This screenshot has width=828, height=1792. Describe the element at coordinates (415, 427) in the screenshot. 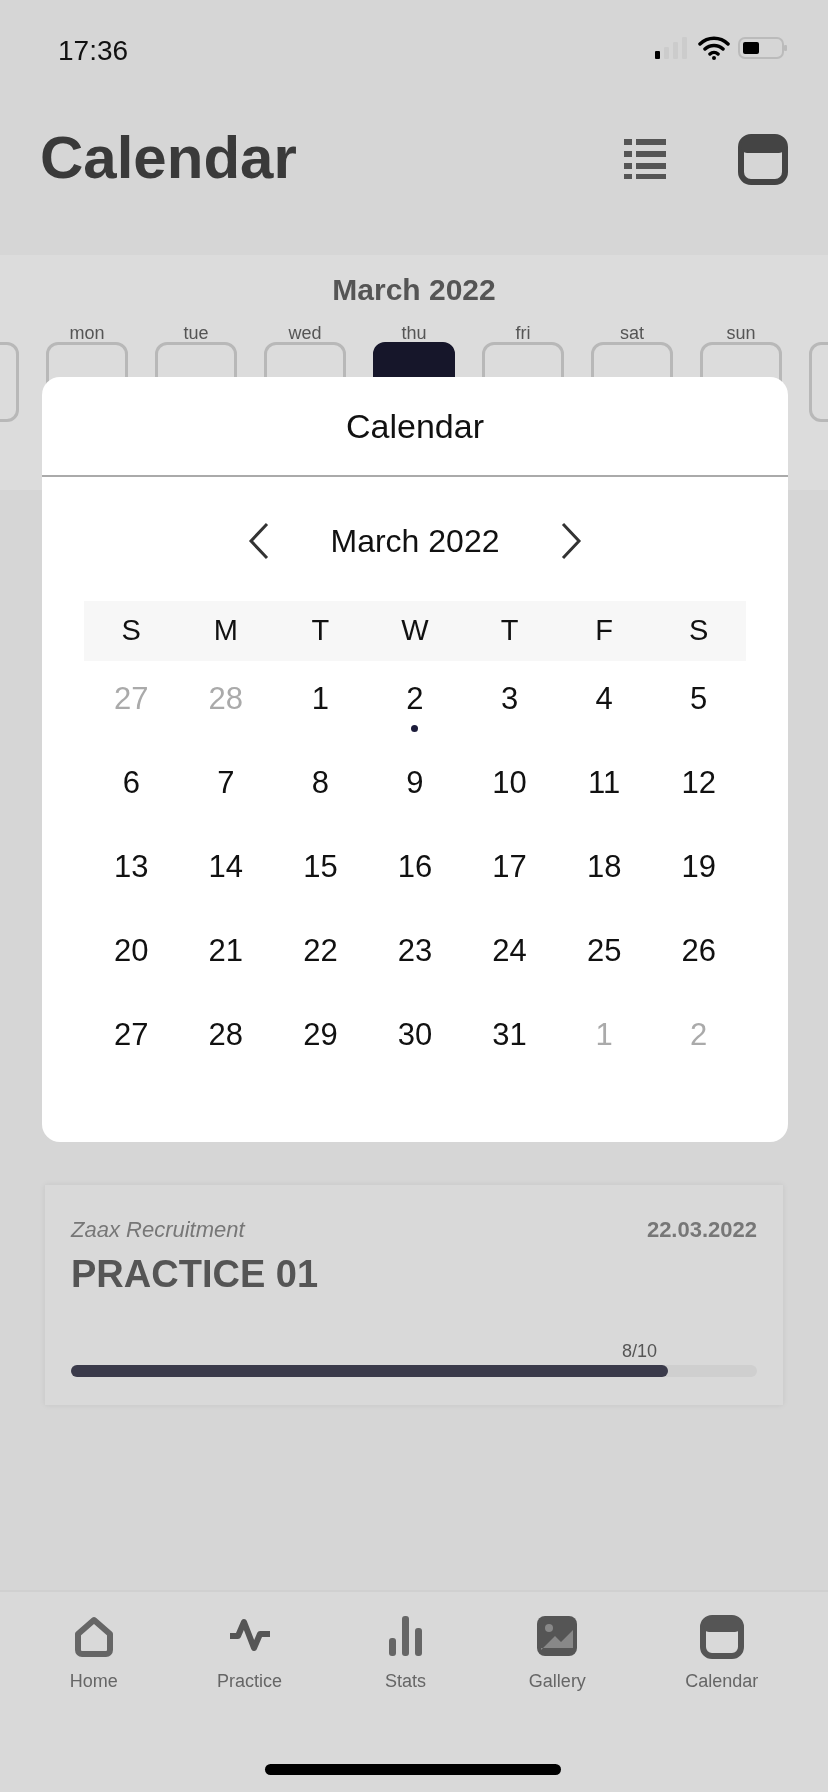

I see `dialog-title: Calendar` at that location.